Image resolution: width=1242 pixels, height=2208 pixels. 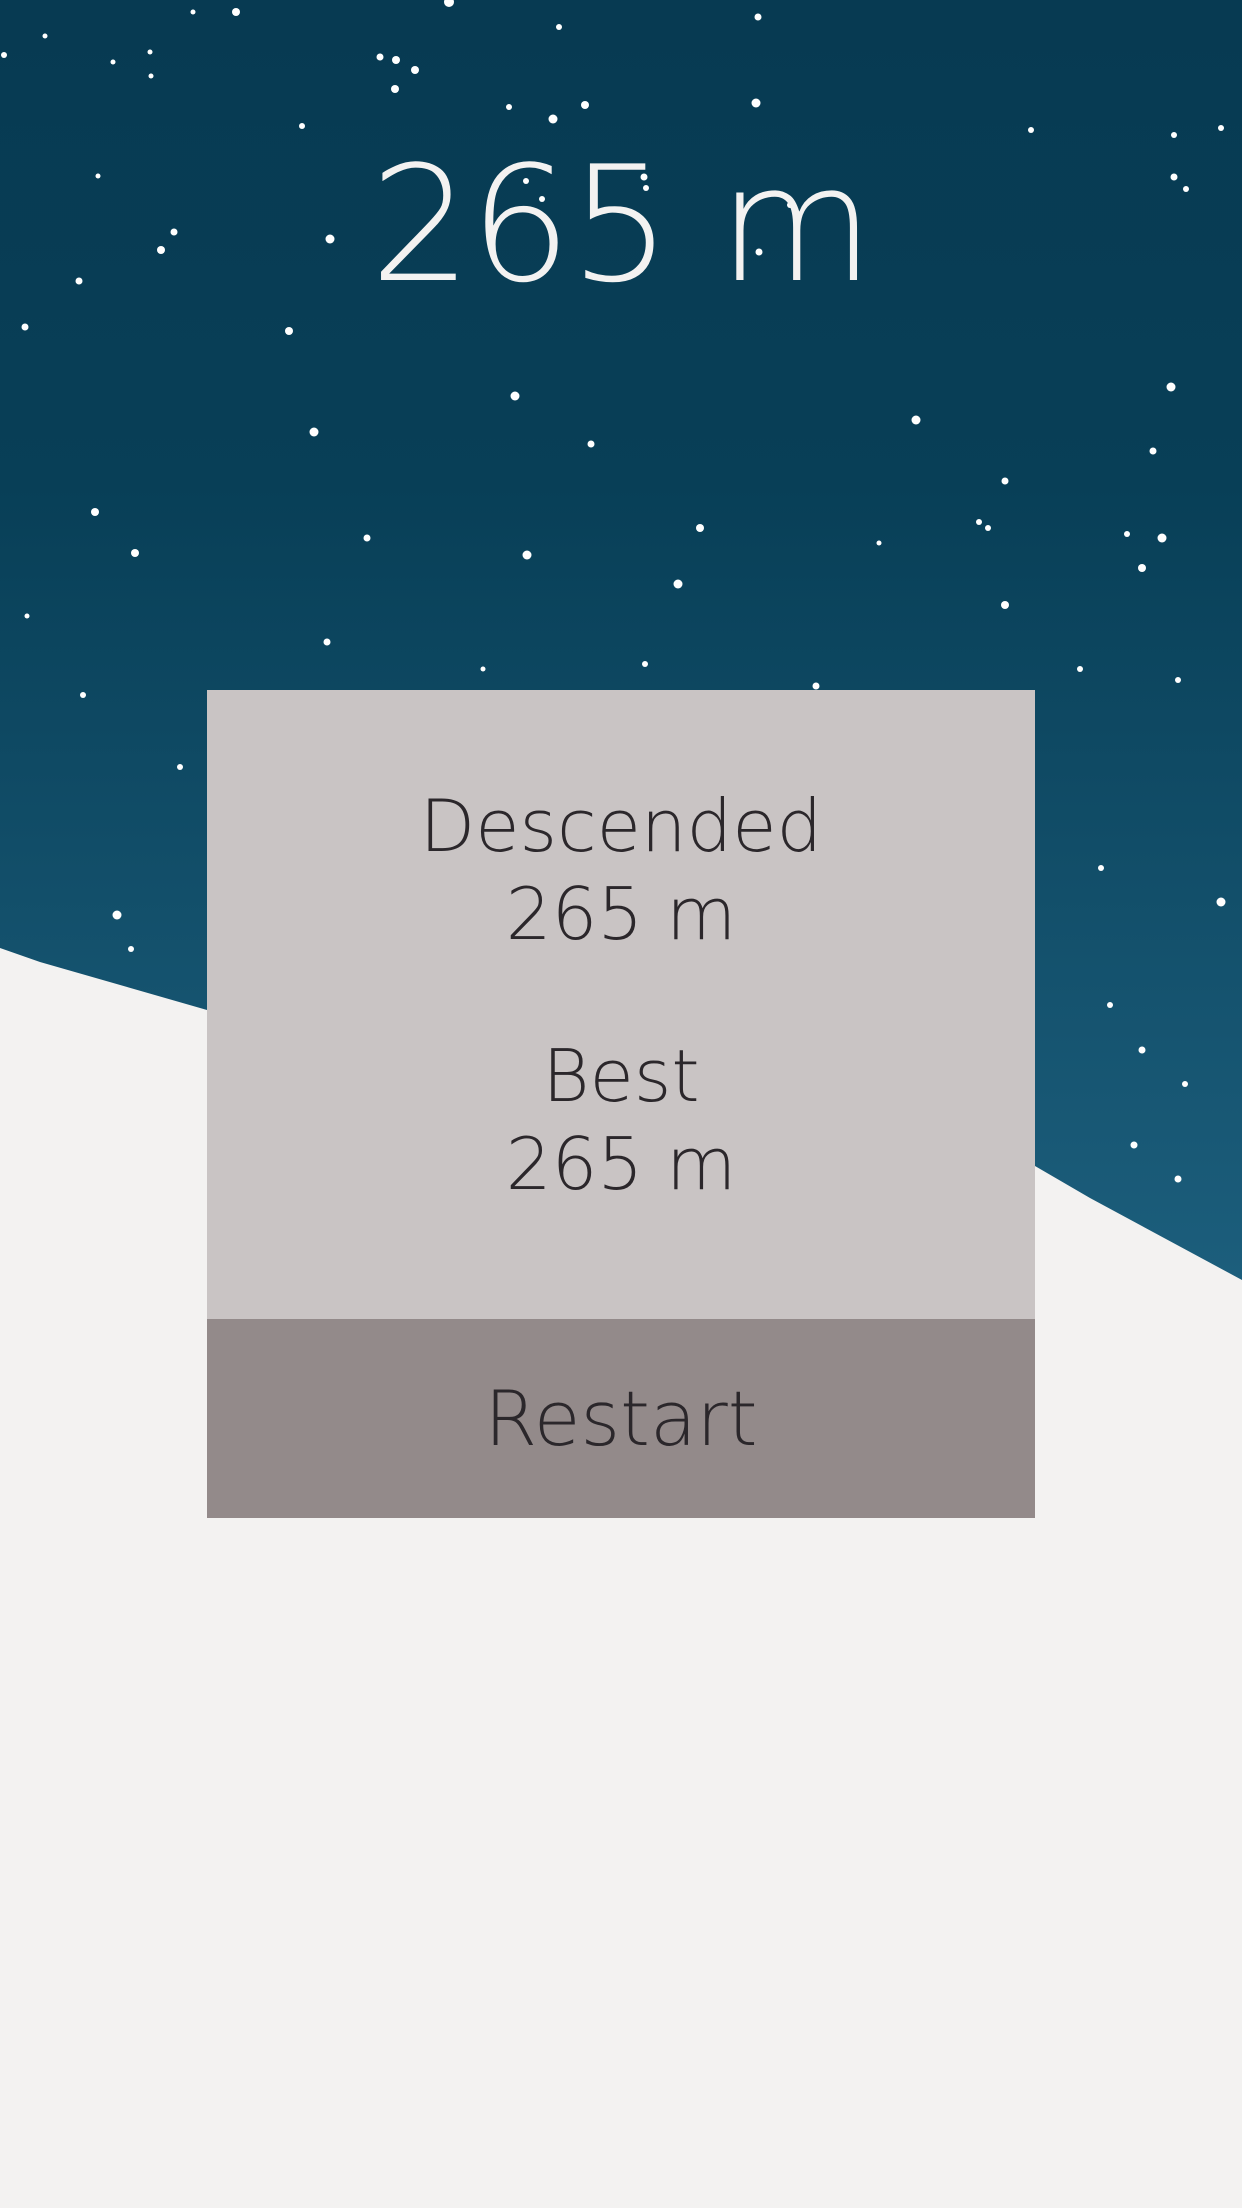 I want to click on best-label: Best, so click(x=621, y=1076).